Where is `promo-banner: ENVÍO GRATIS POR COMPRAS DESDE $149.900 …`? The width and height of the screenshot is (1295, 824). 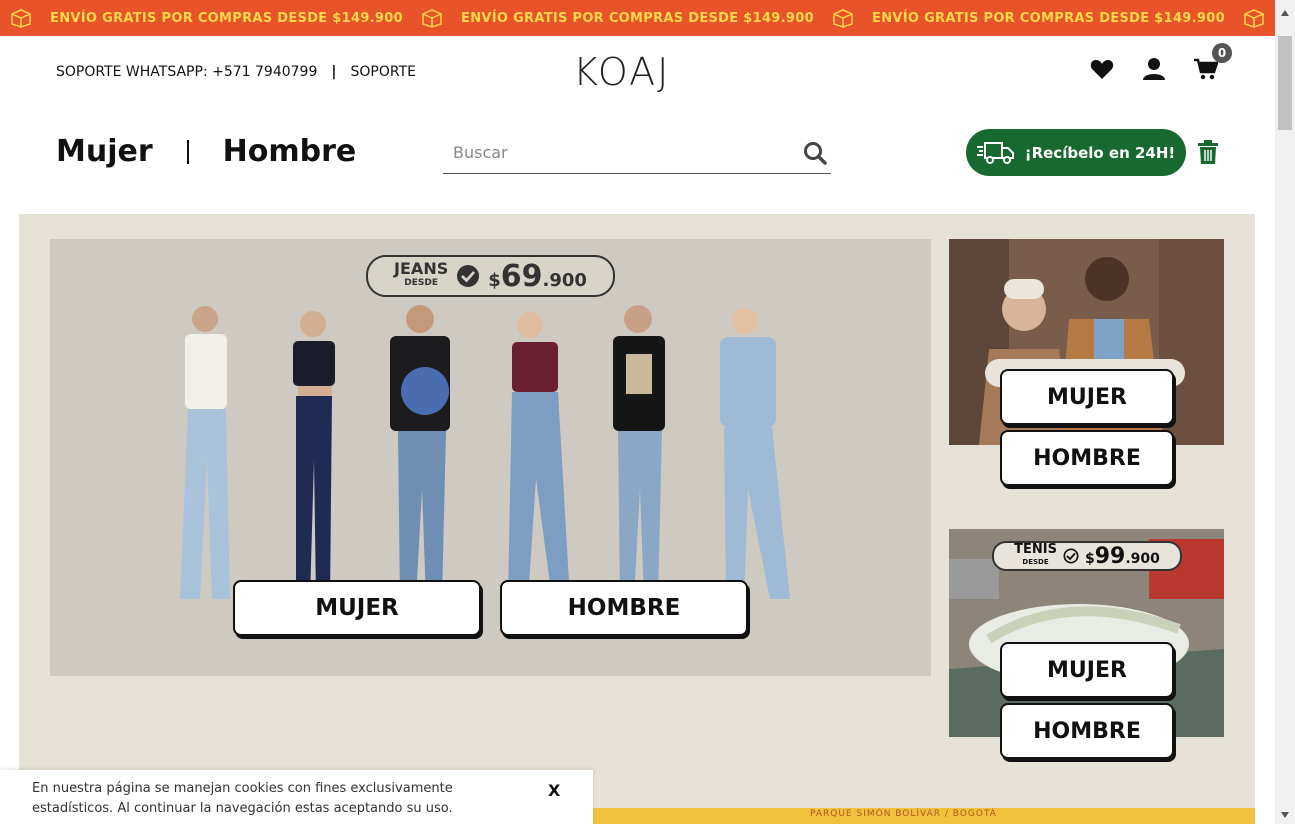 promo-banner: ENVÍO GRATIS POR COMPRAS DESDE $149.900 … is located at coordinates (637, 18).